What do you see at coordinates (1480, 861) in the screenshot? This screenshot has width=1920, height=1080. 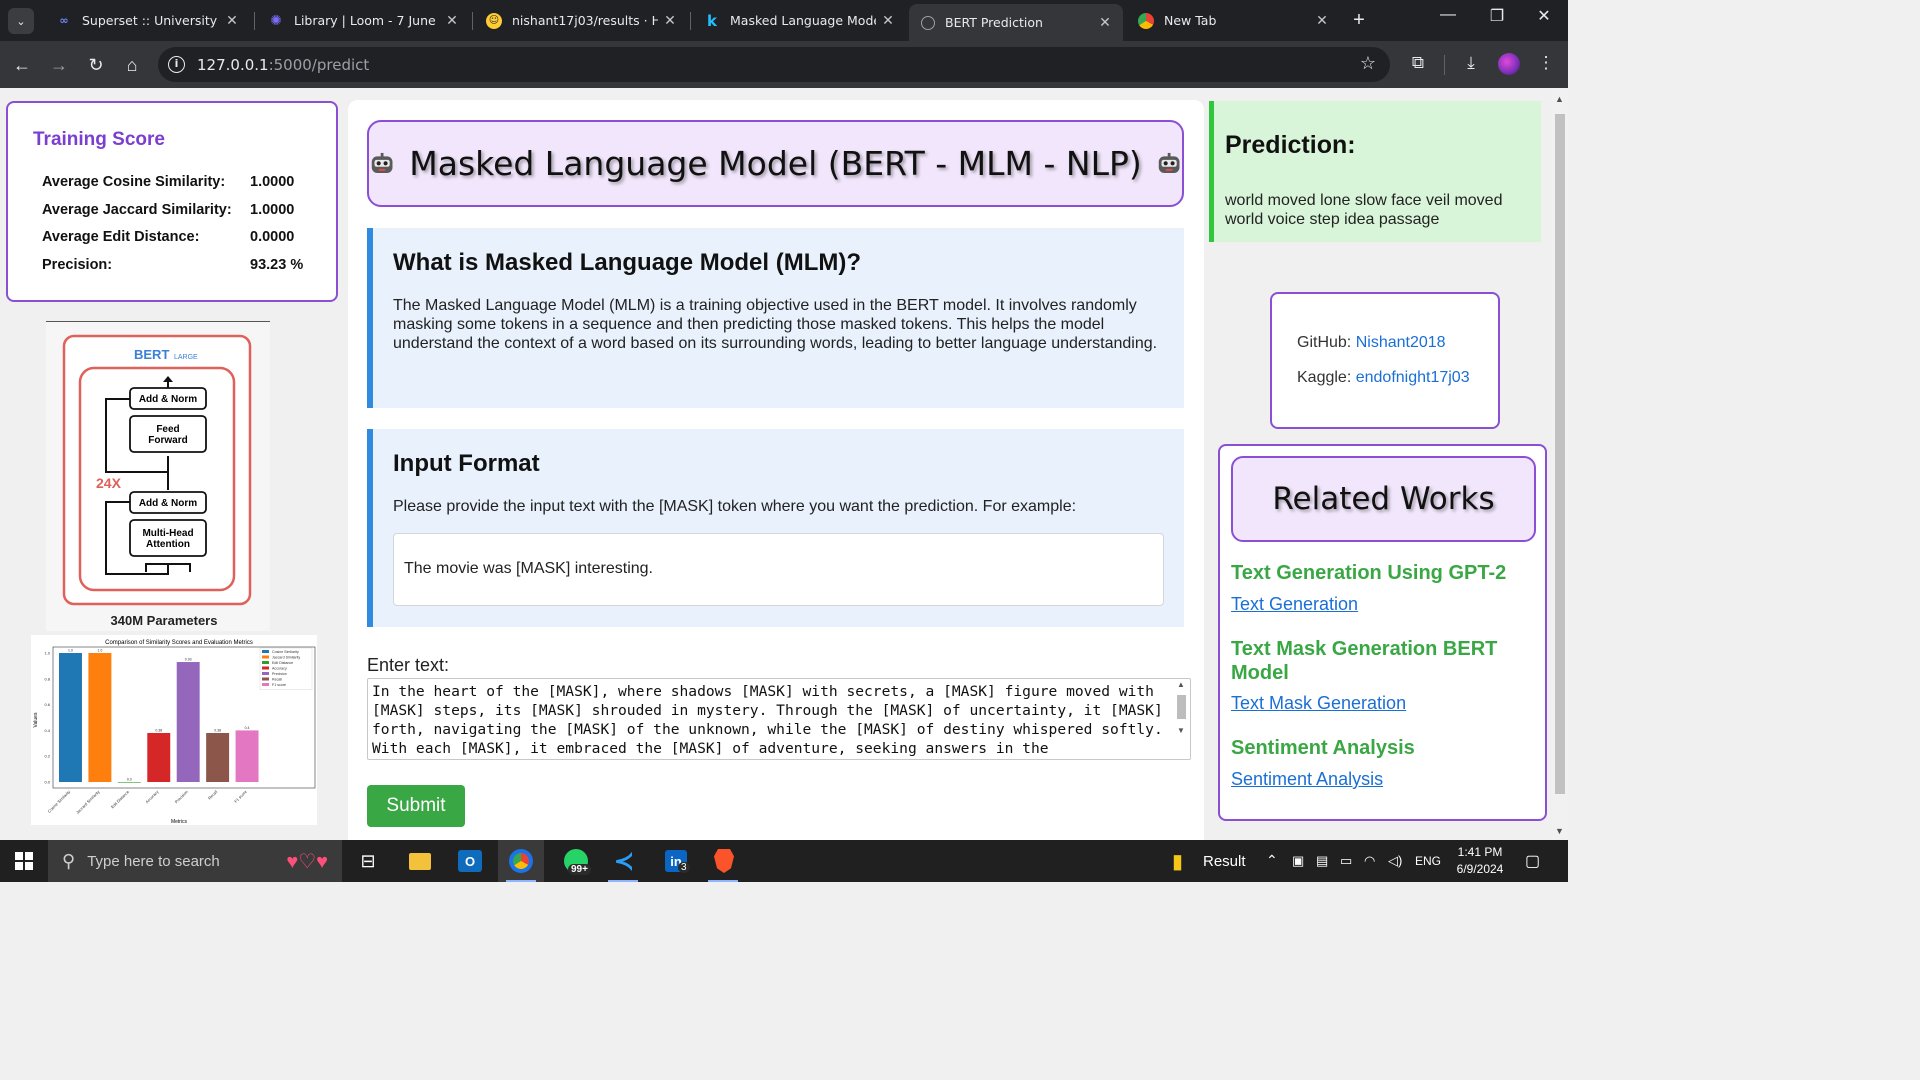 I see `system-clock: 1:41 PM 6/9/2024` at bounding box center [1480, 861].